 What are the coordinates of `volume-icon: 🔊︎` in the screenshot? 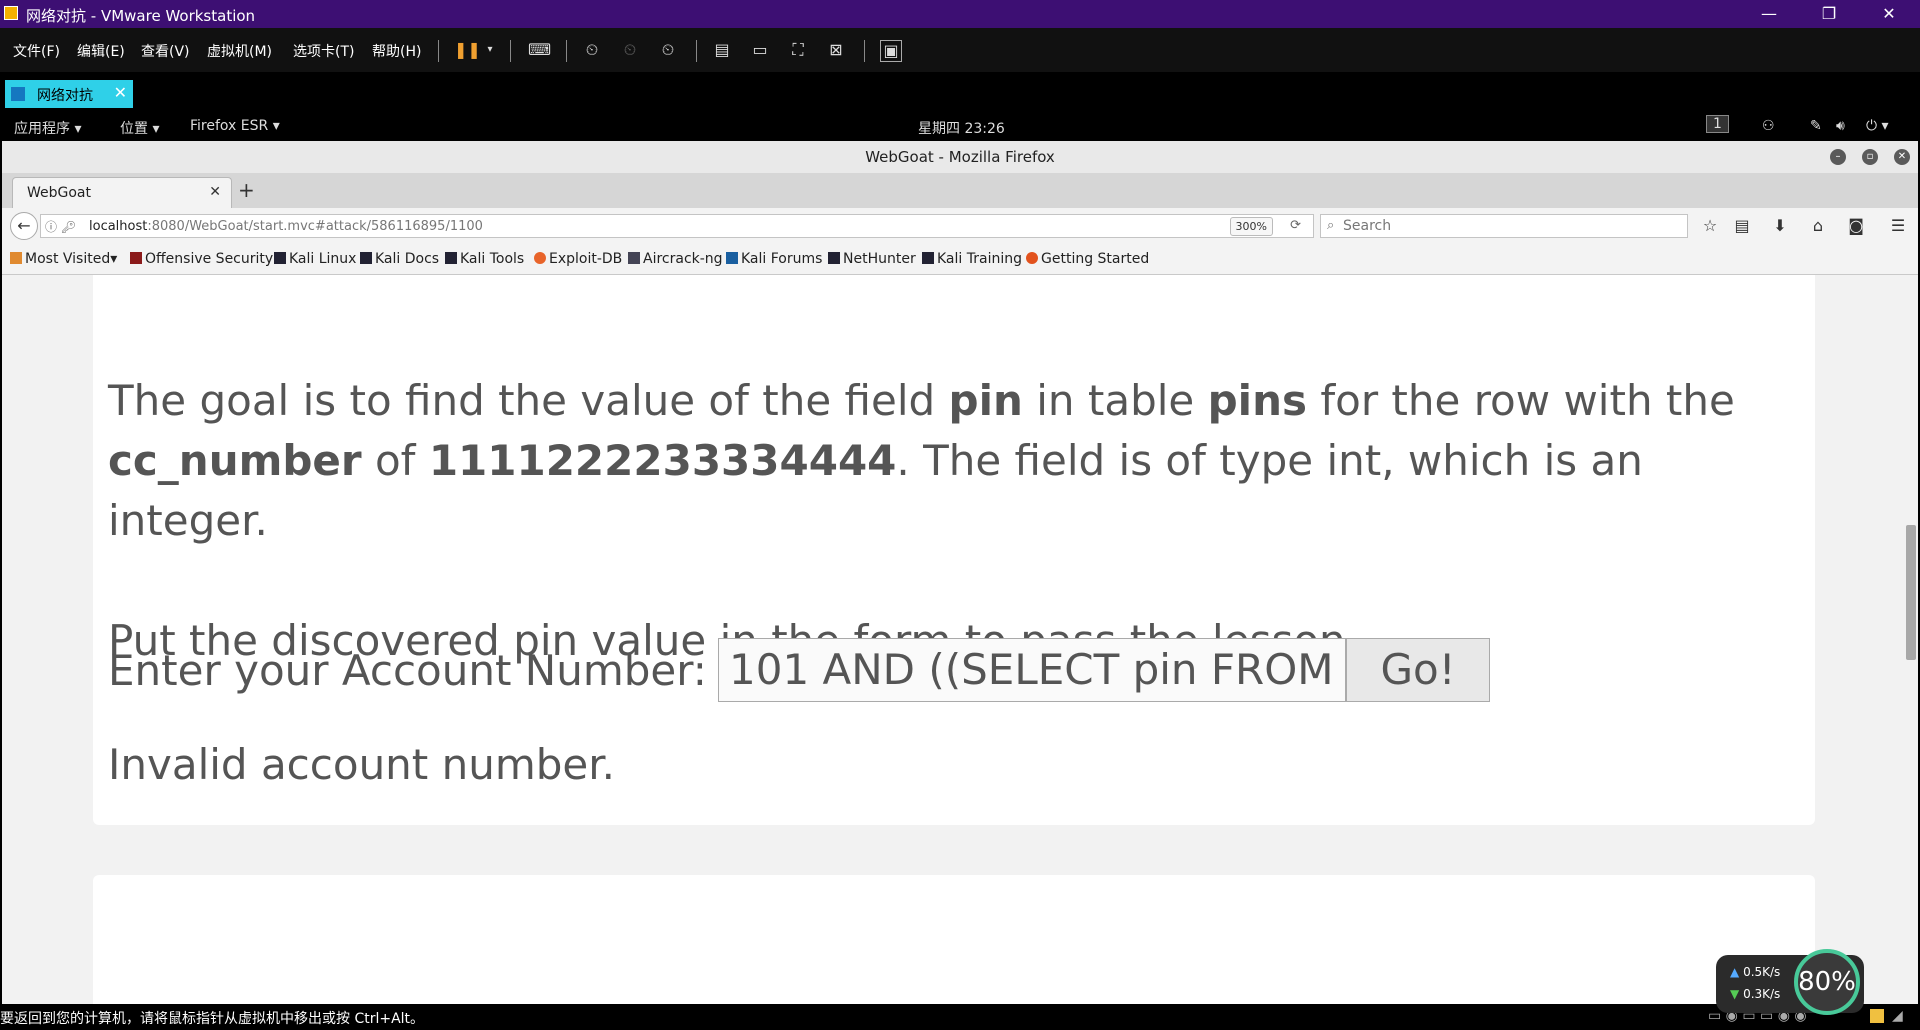 It's located at (1840, 126).